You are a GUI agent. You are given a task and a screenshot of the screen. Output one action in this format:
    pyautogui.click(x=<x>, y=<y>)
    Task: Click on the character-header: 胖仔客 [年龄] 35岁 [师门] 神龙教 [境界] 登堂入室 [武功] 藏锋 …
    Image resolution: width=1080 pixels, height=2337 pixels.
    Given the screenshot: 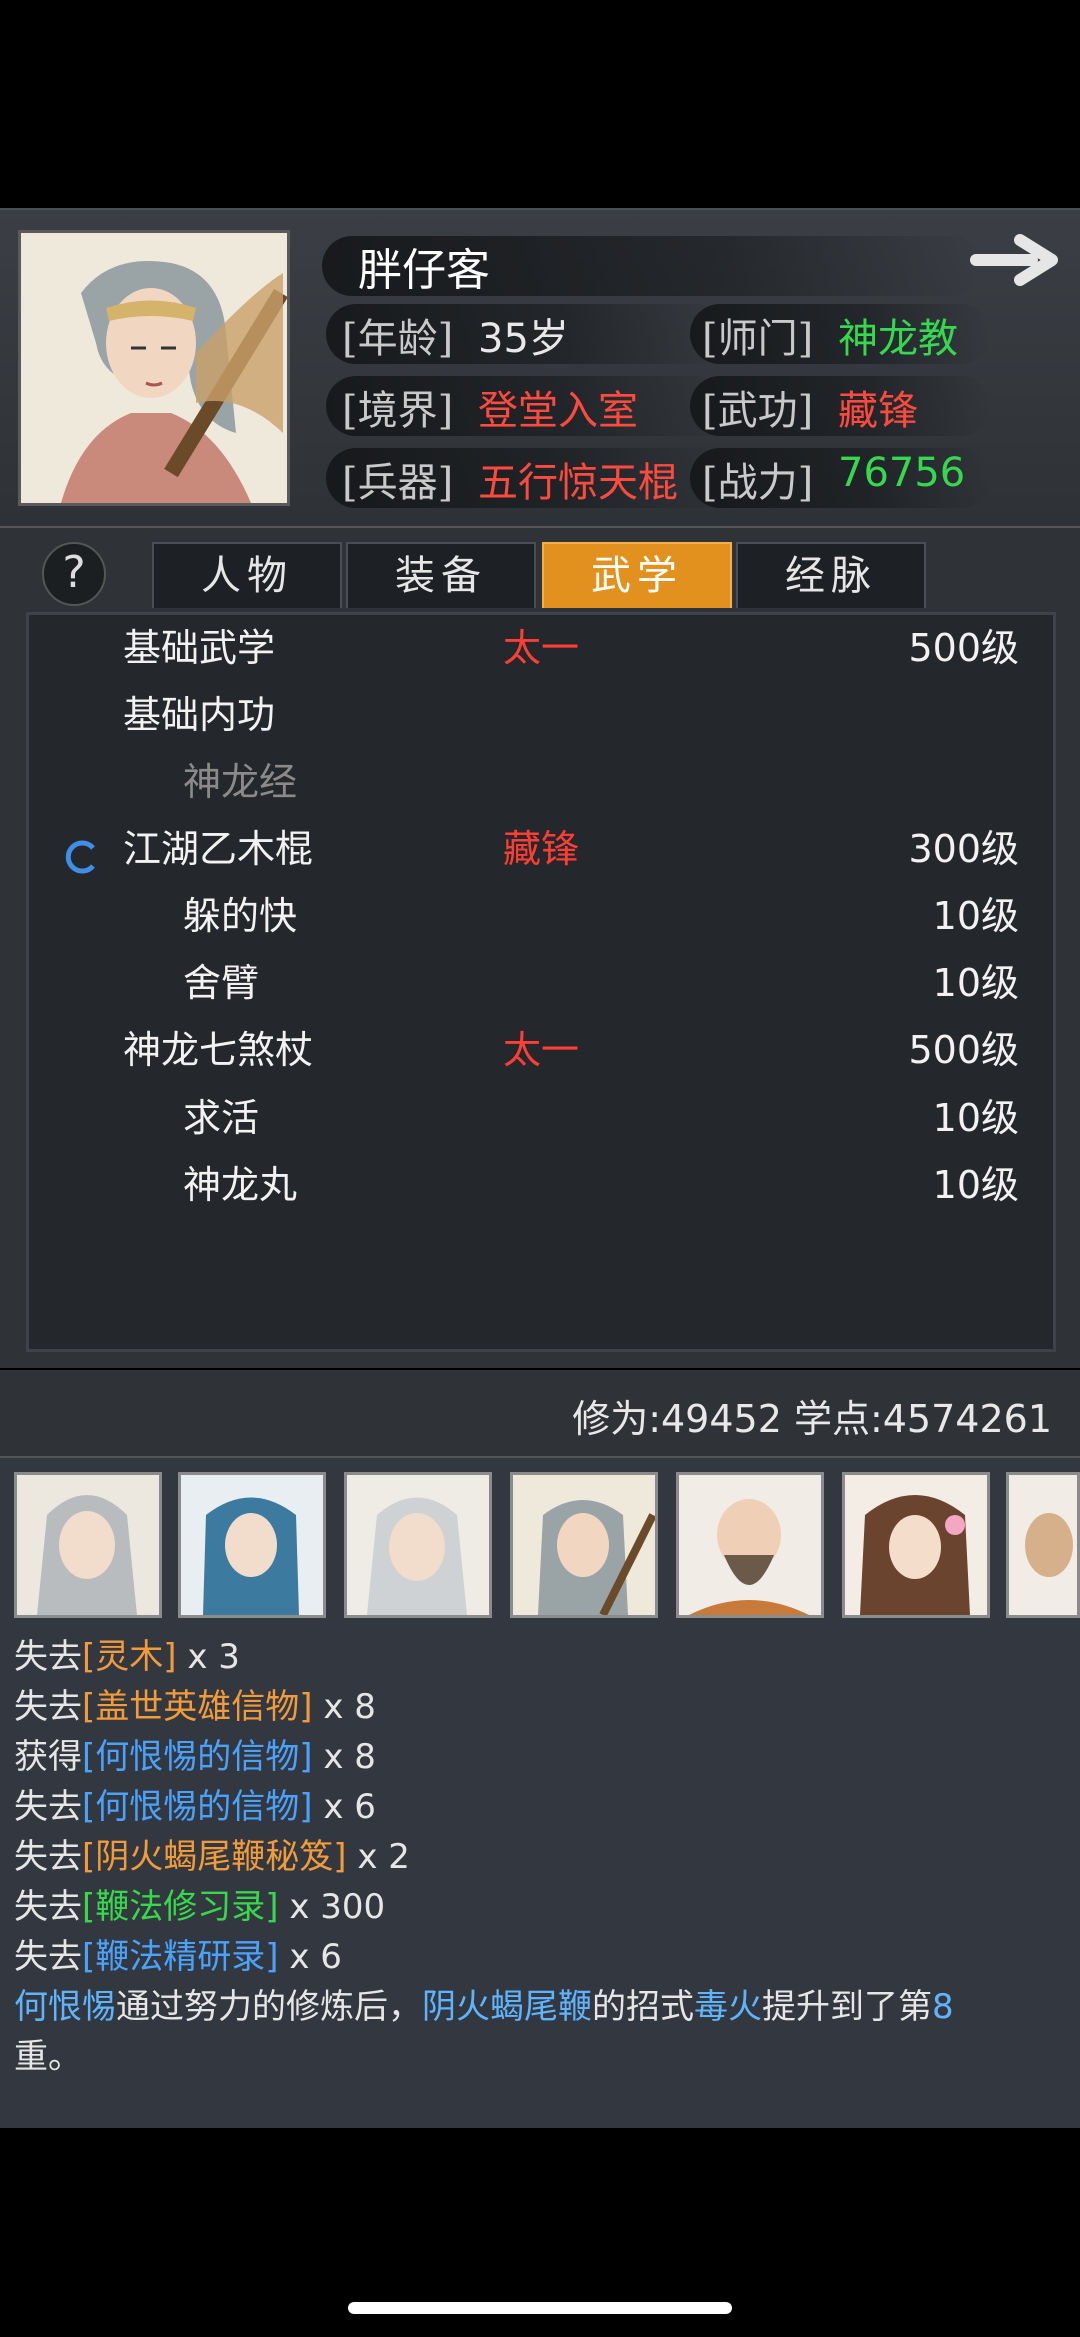 What is the action you would take?
    pyautogui.click(x=540, y=368)
    